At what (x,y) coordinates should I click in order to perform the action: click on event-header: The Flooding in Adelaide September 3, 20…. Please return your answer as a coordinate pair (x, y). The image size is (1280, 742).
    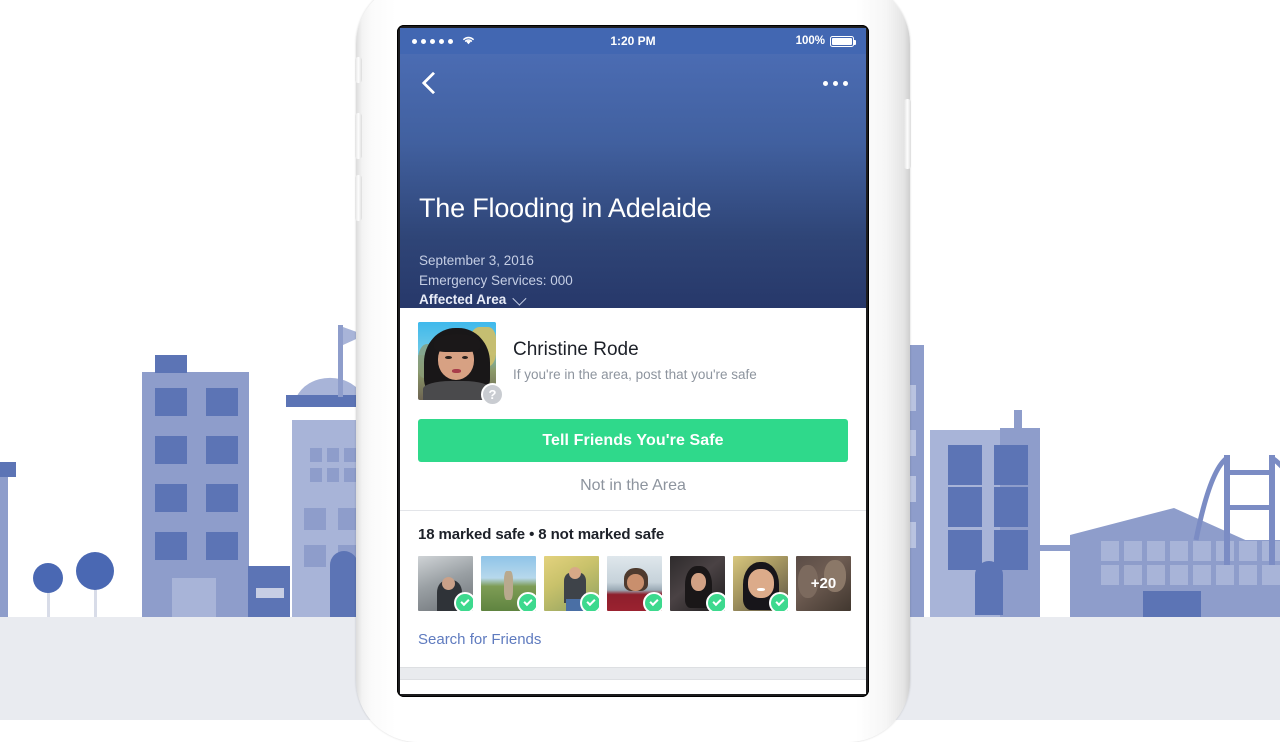
    Looking at the image, I should click on (633, 181).